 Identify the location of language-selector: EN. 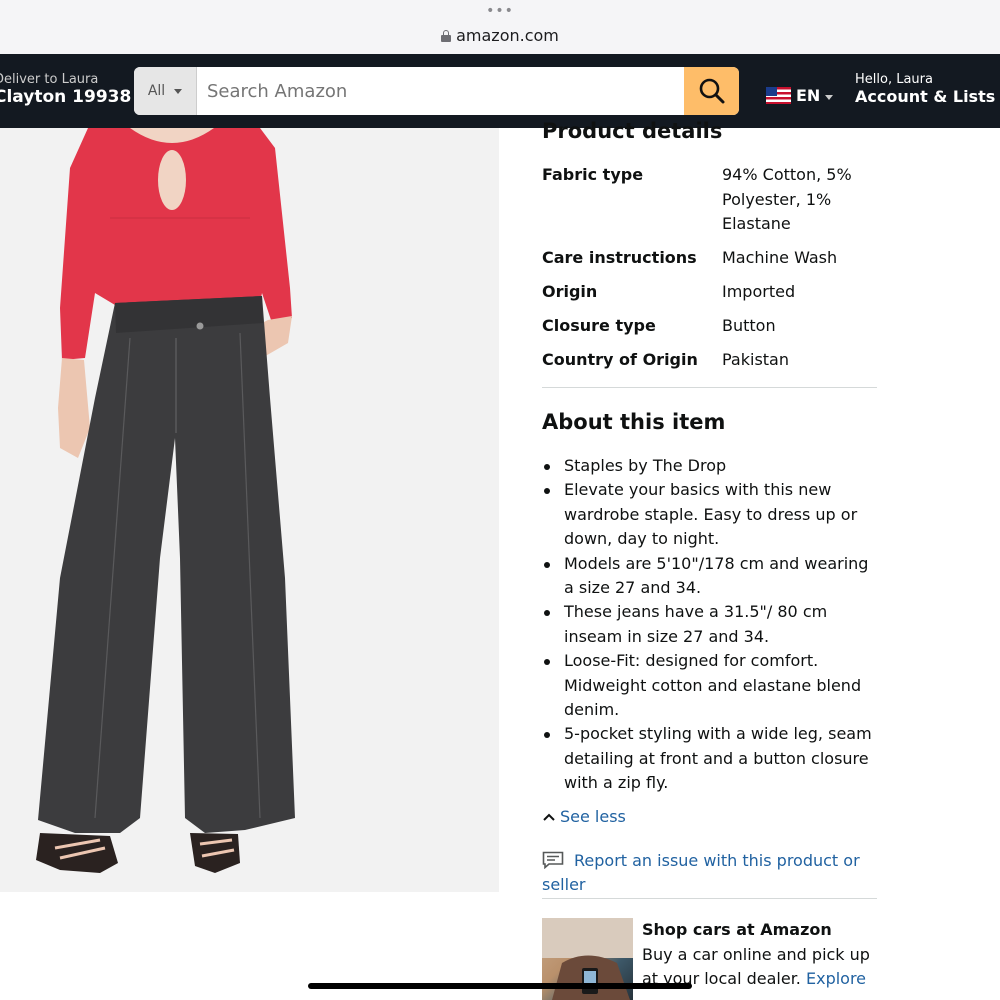
(800, 95).